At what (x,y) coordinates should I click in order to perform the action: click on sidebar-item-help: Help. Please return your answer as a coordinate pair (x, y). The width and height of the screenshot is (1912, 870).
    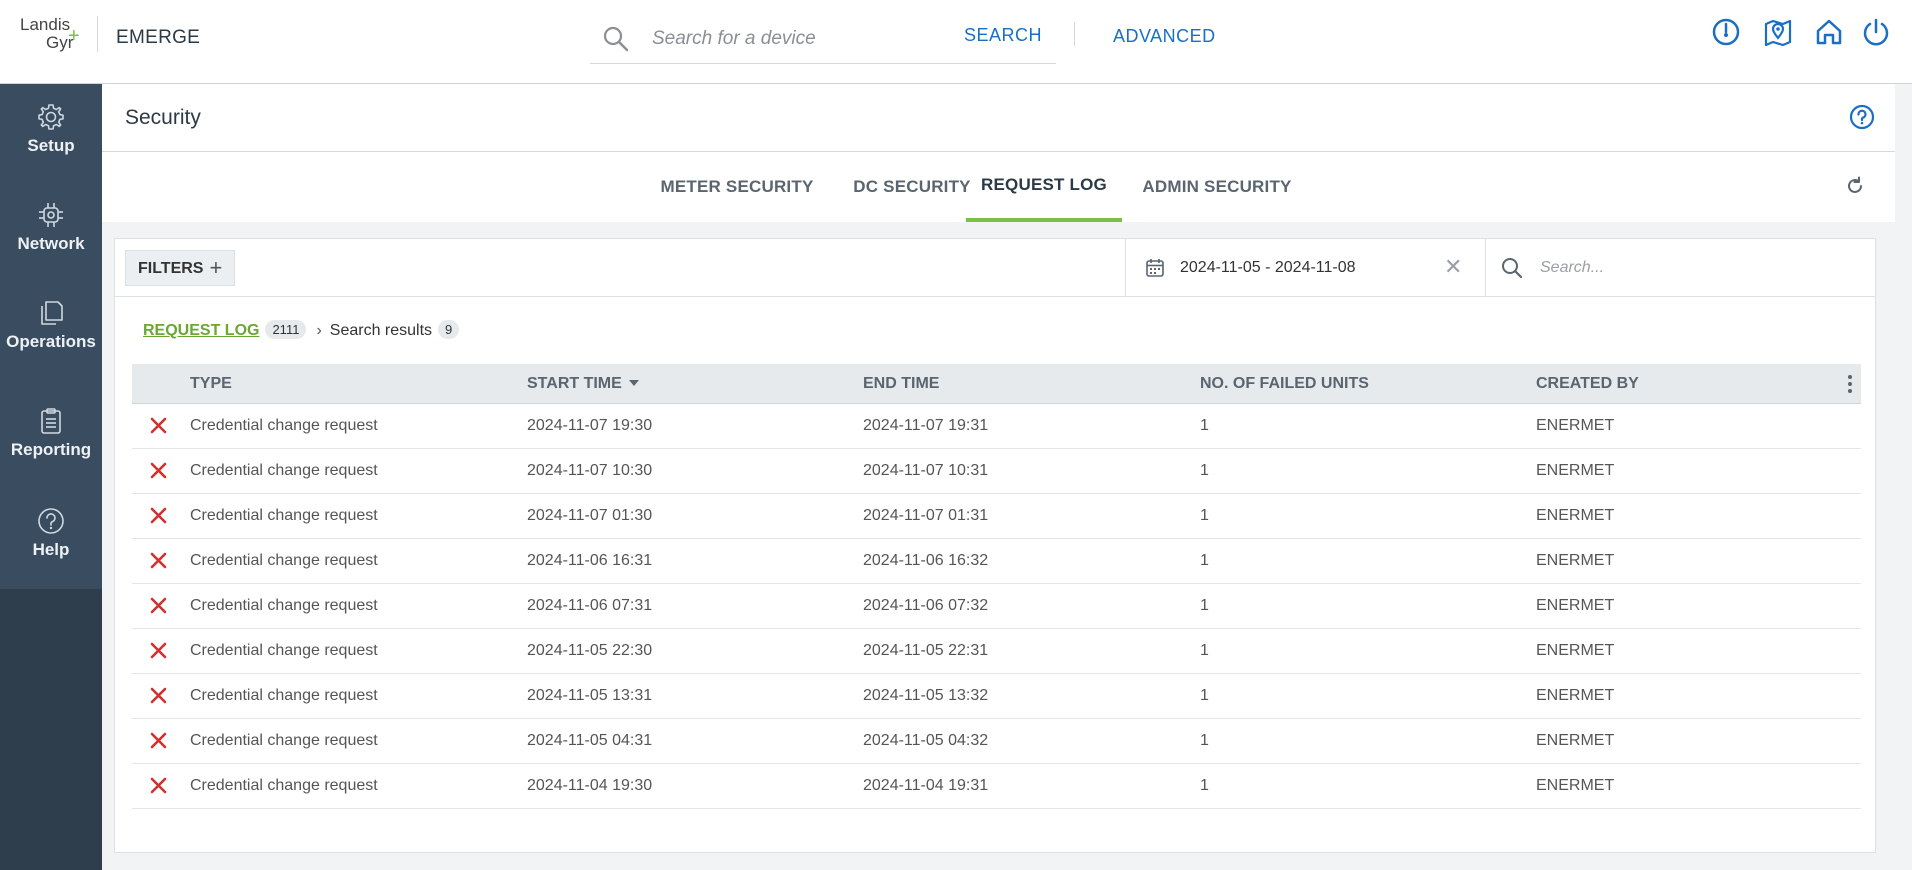
    Looking at the image, I should click on (51, 546).